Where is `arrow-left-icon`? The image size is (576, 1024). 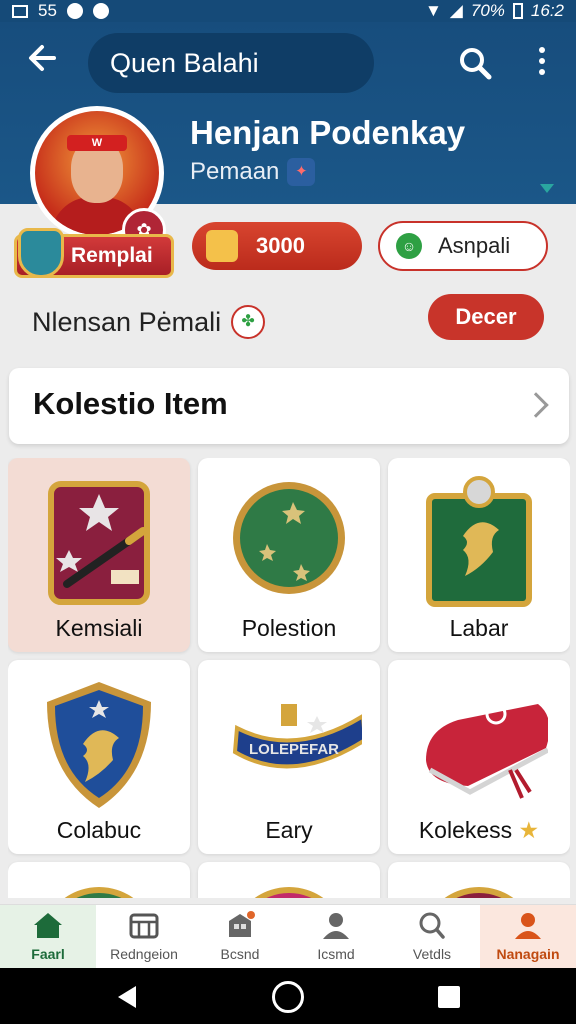 arrow-left-icon is located at coordinates (42, 58).